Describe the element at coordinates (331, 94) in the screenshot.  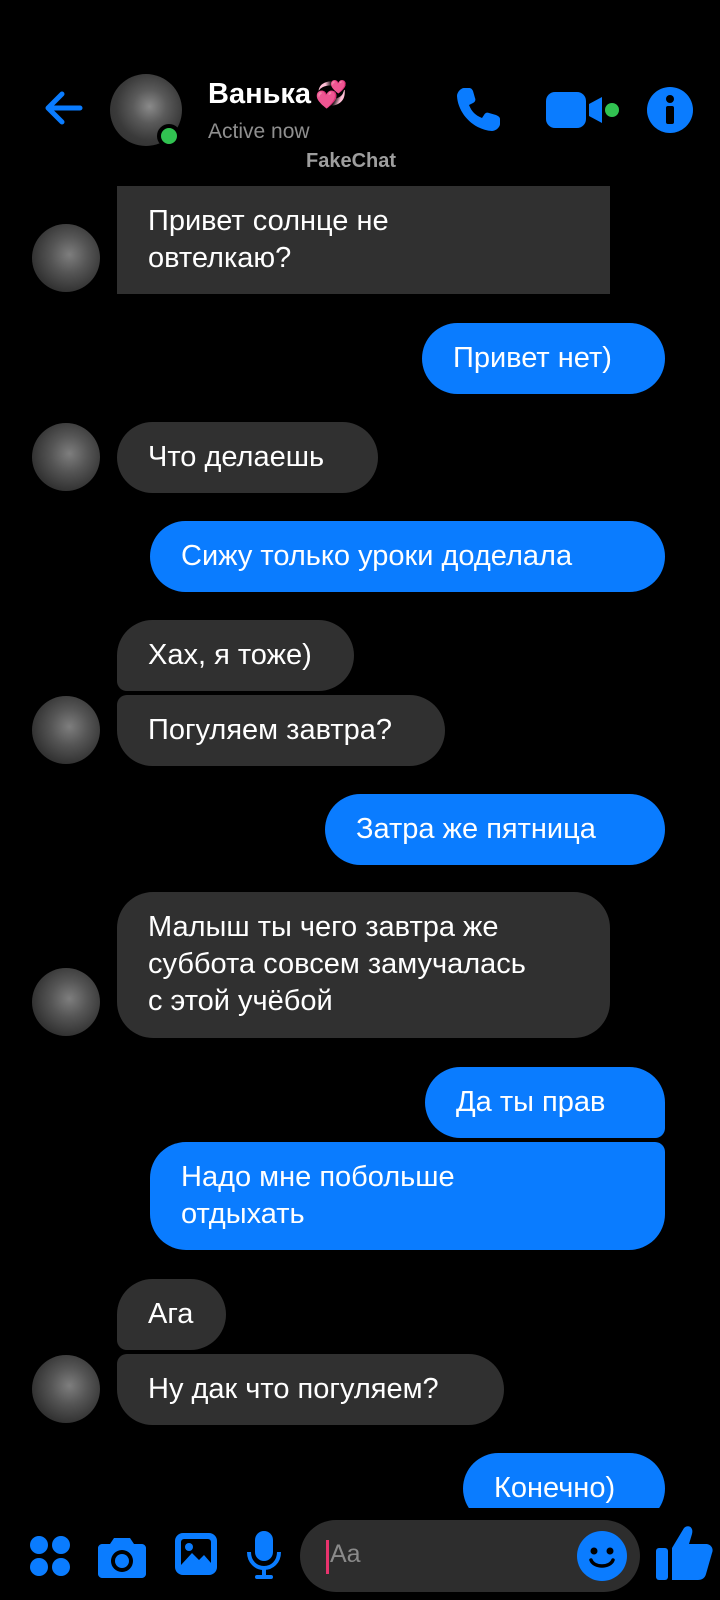
I see `hearts-emoji: 💞` at that location.